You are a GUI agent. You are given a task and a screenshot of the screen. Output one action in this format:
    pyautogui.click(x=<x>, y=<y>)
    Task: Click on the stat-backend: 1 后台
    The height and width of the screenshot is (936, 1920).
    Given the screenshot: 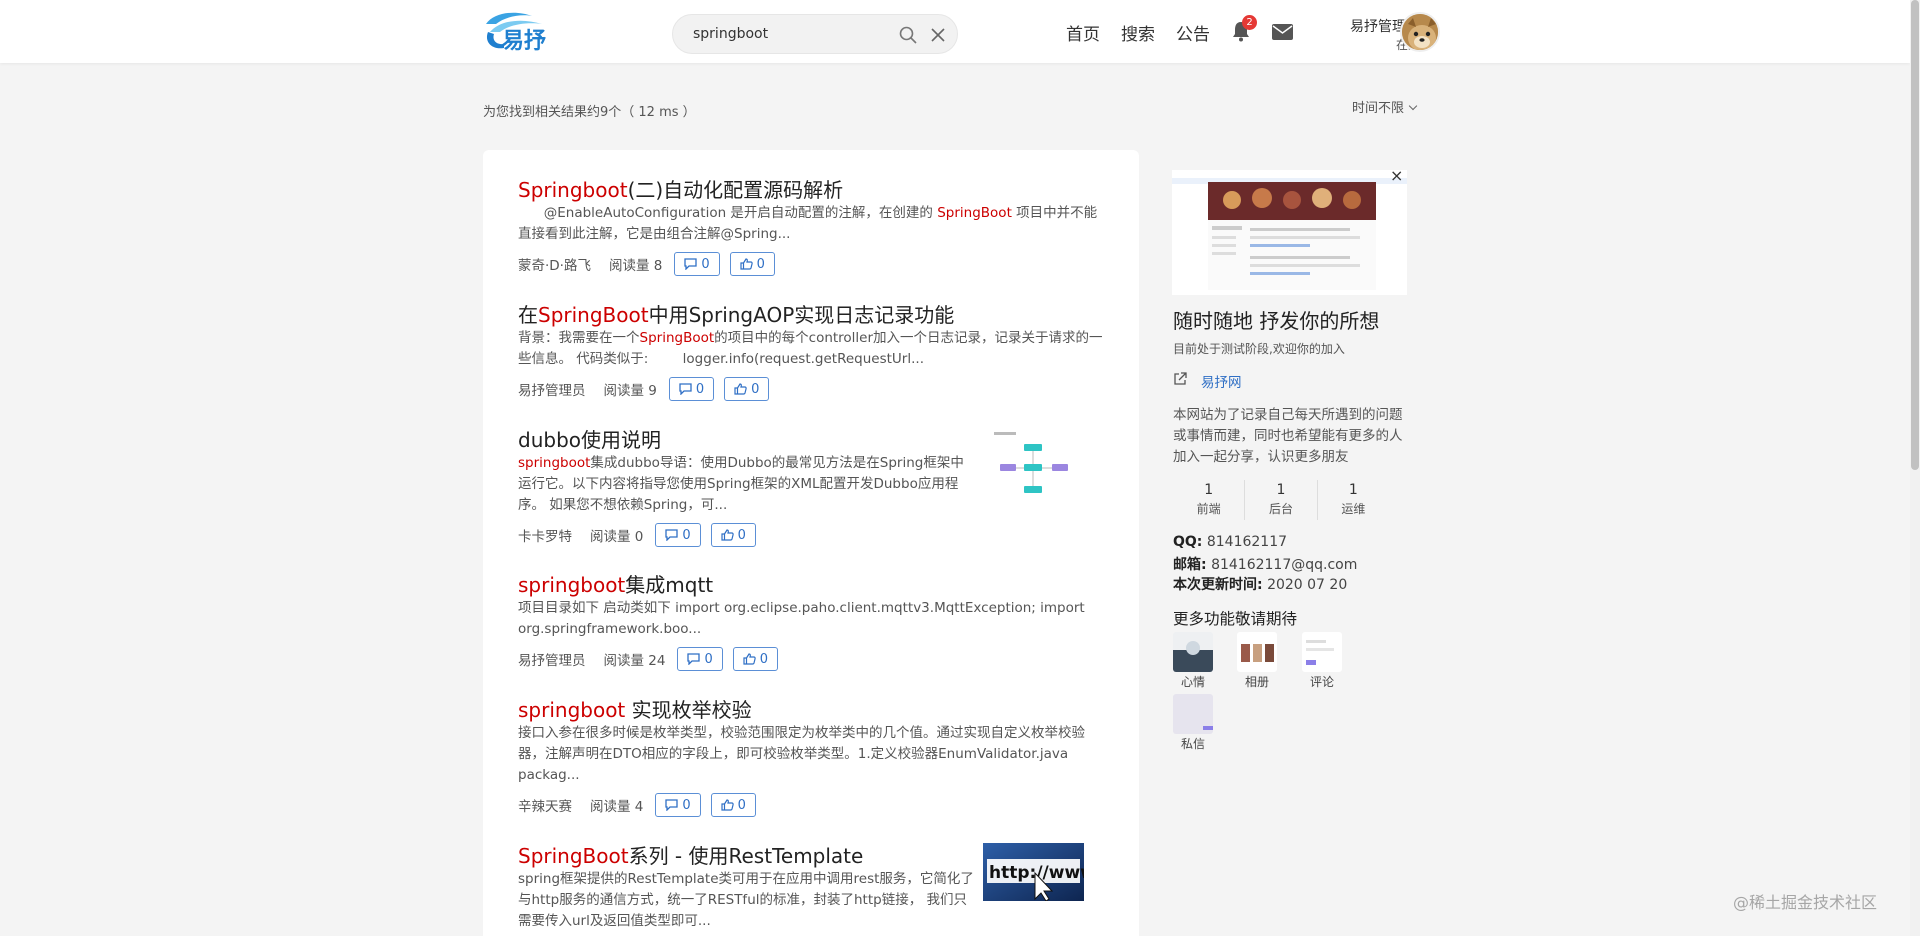 What is the action you would take?
    pyautogui.click(x=1281, y=500)
    